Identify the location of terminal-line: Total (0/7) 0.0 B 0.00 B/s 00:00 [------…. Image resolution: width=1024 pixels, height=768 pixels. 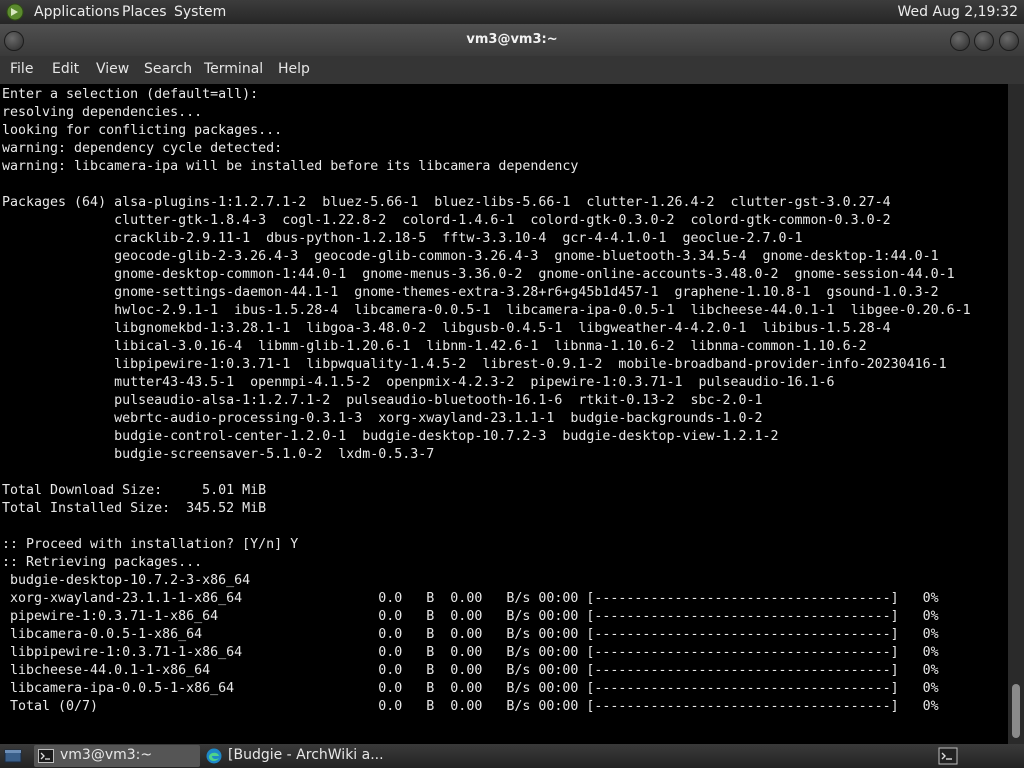
(470, 706).